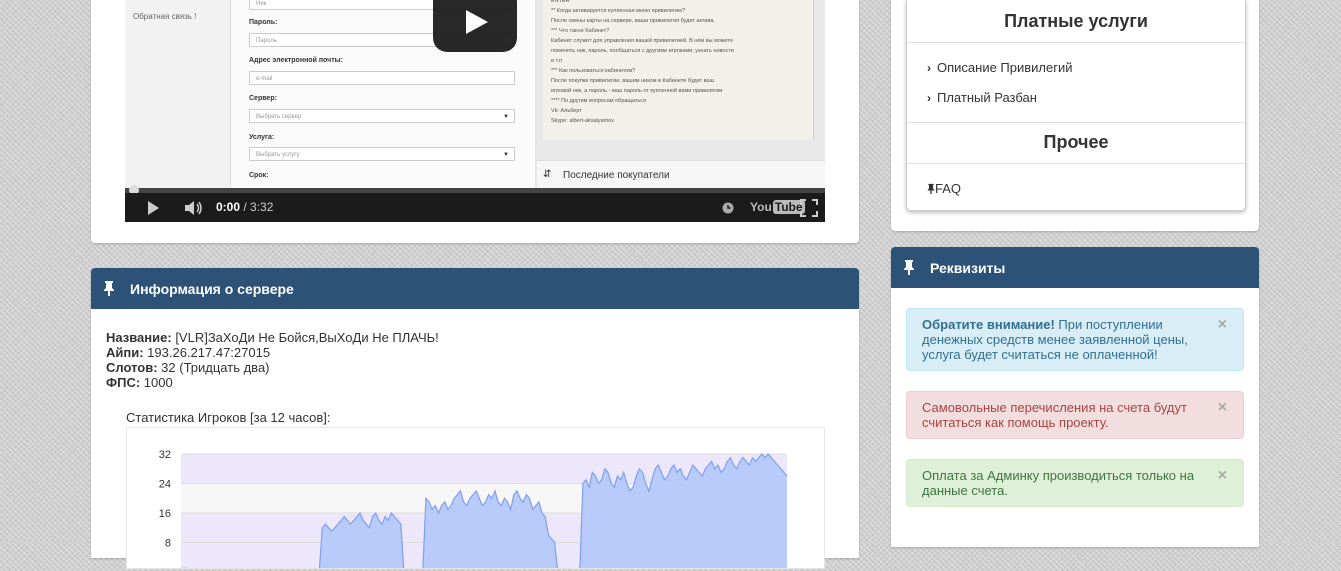 The width and height of the screenshot is (1341, 571). I want to click on play-button-large, so click(475, 26).